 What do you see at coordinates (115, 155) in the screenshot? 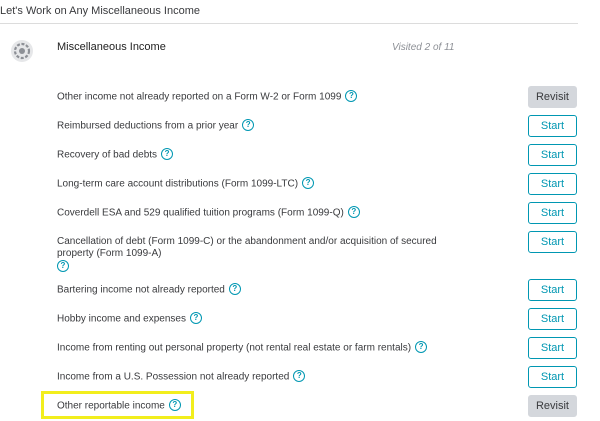
I see `item-label: Recovery of bad debts?` at bounding box center [115, 155].